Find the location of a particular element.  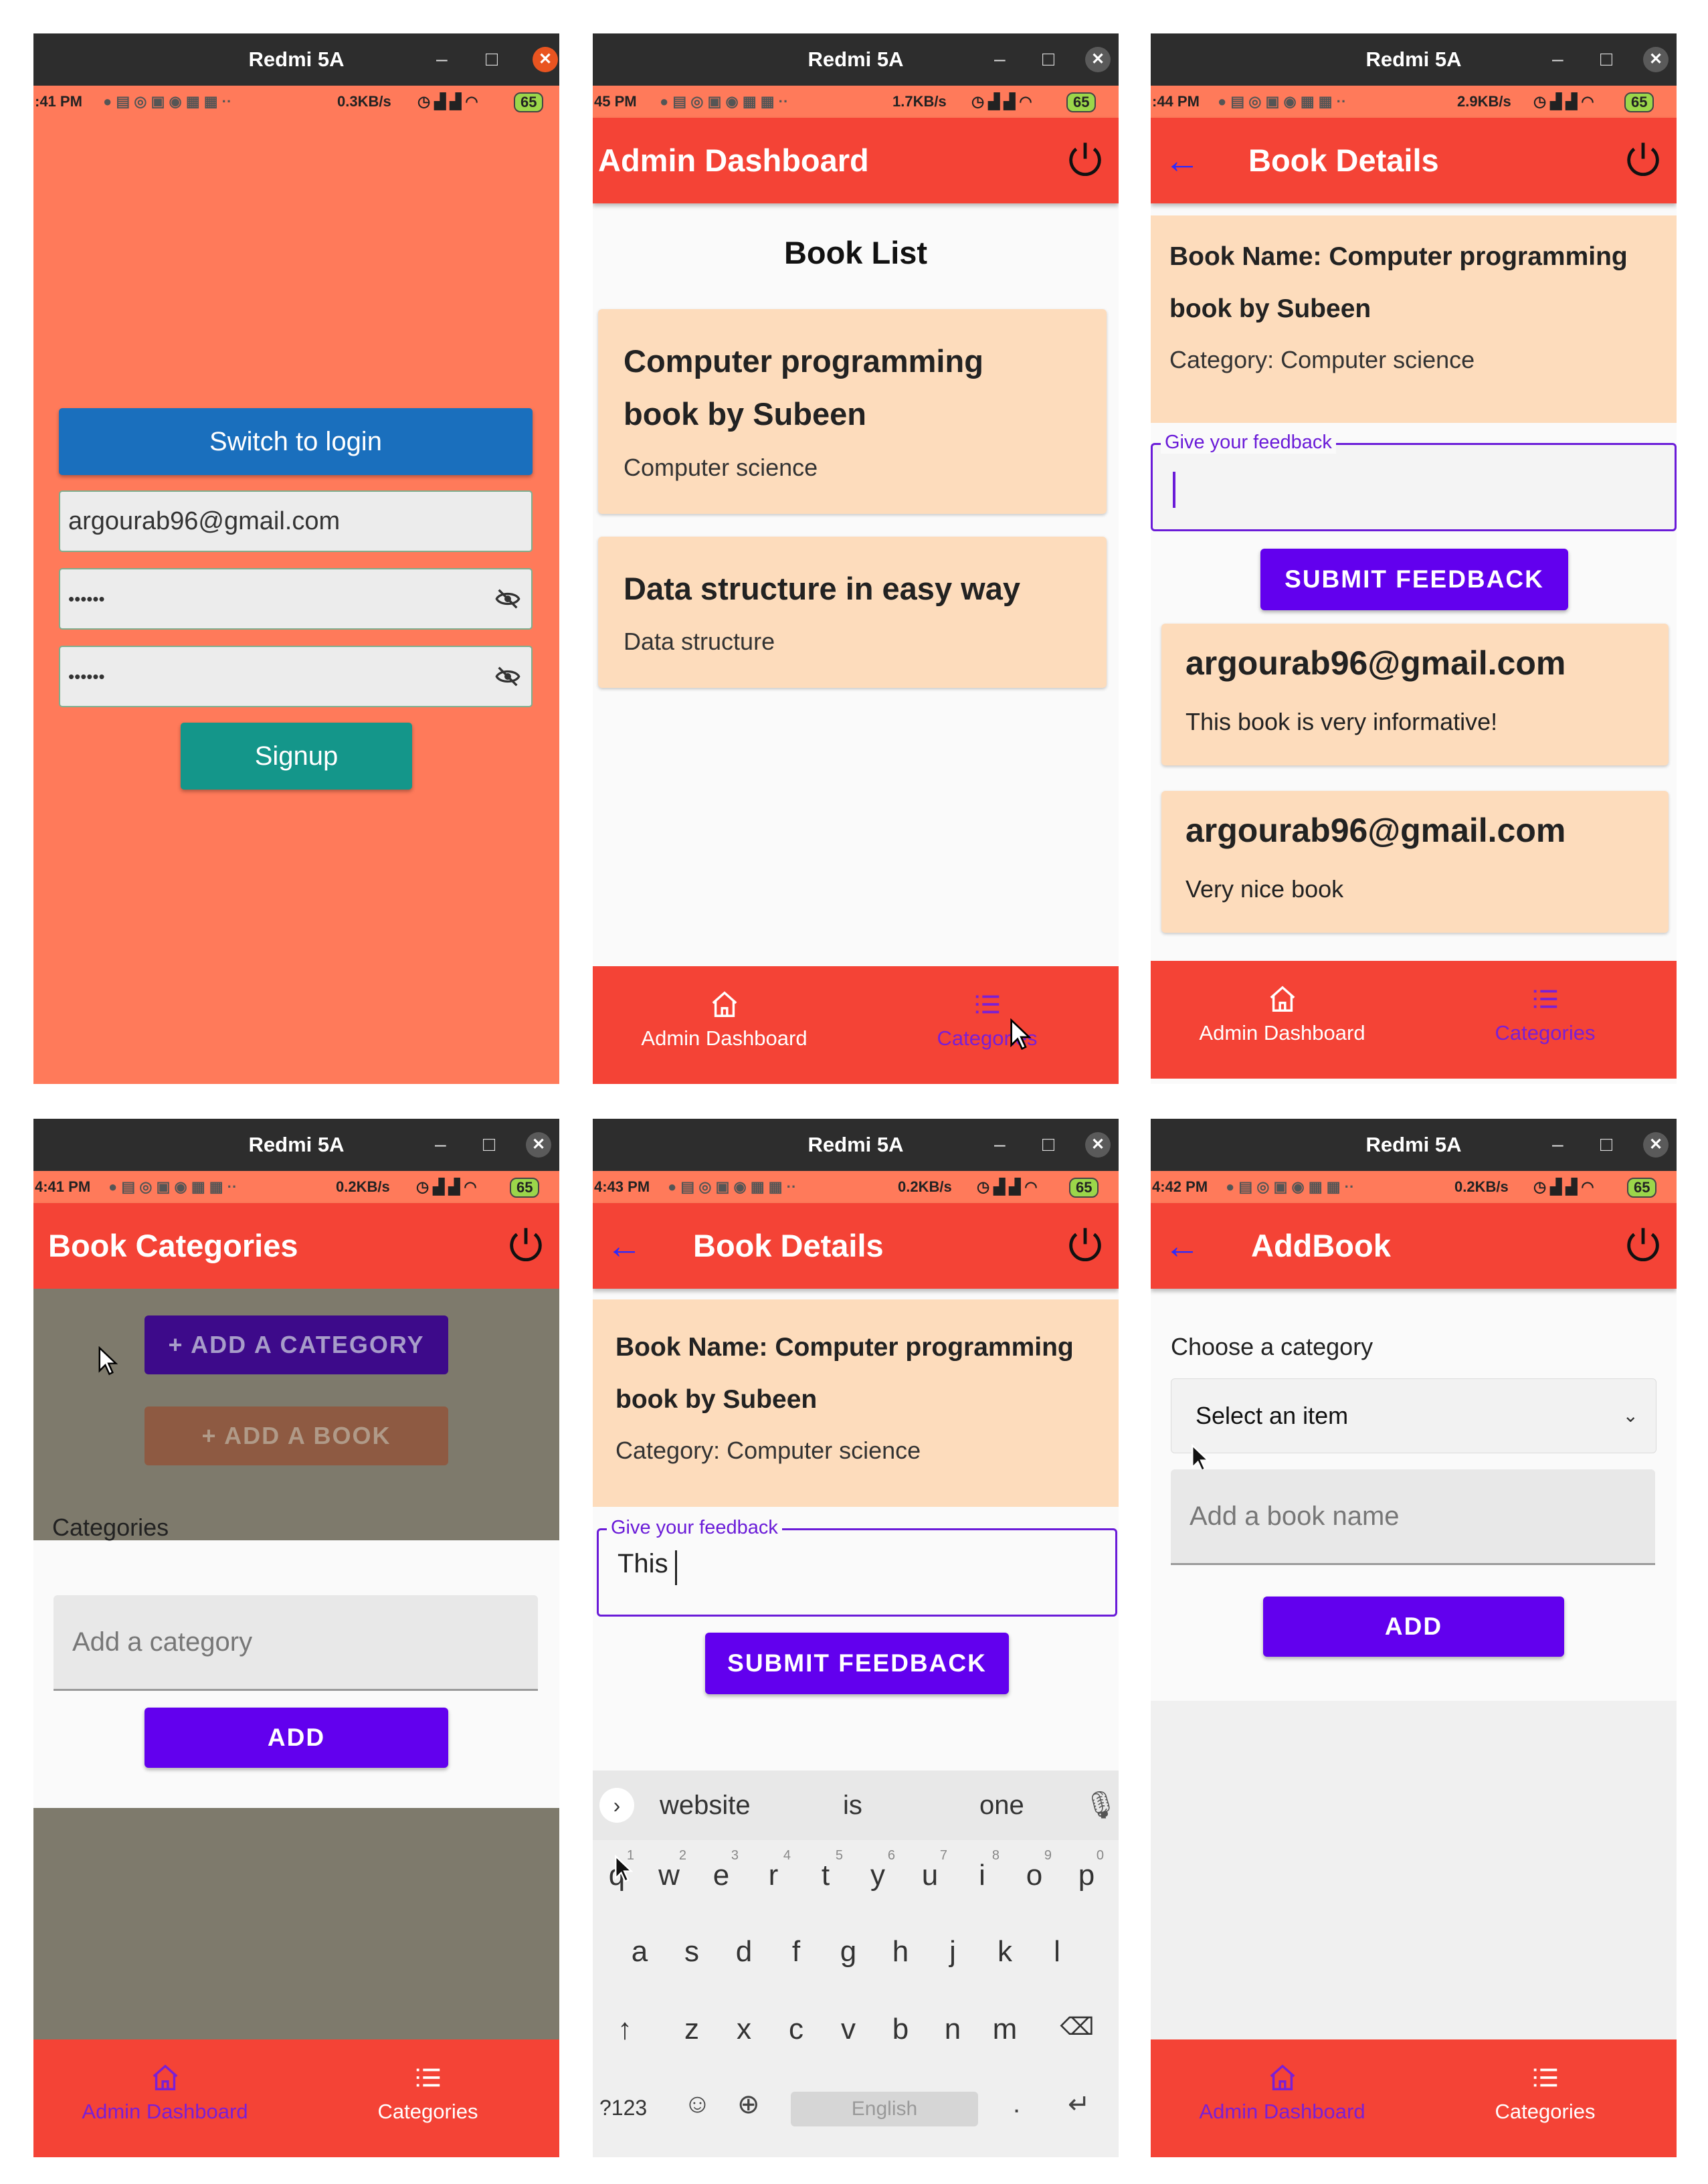

feedback-field: Give your feedback This is located at coordinates (857, 1567).